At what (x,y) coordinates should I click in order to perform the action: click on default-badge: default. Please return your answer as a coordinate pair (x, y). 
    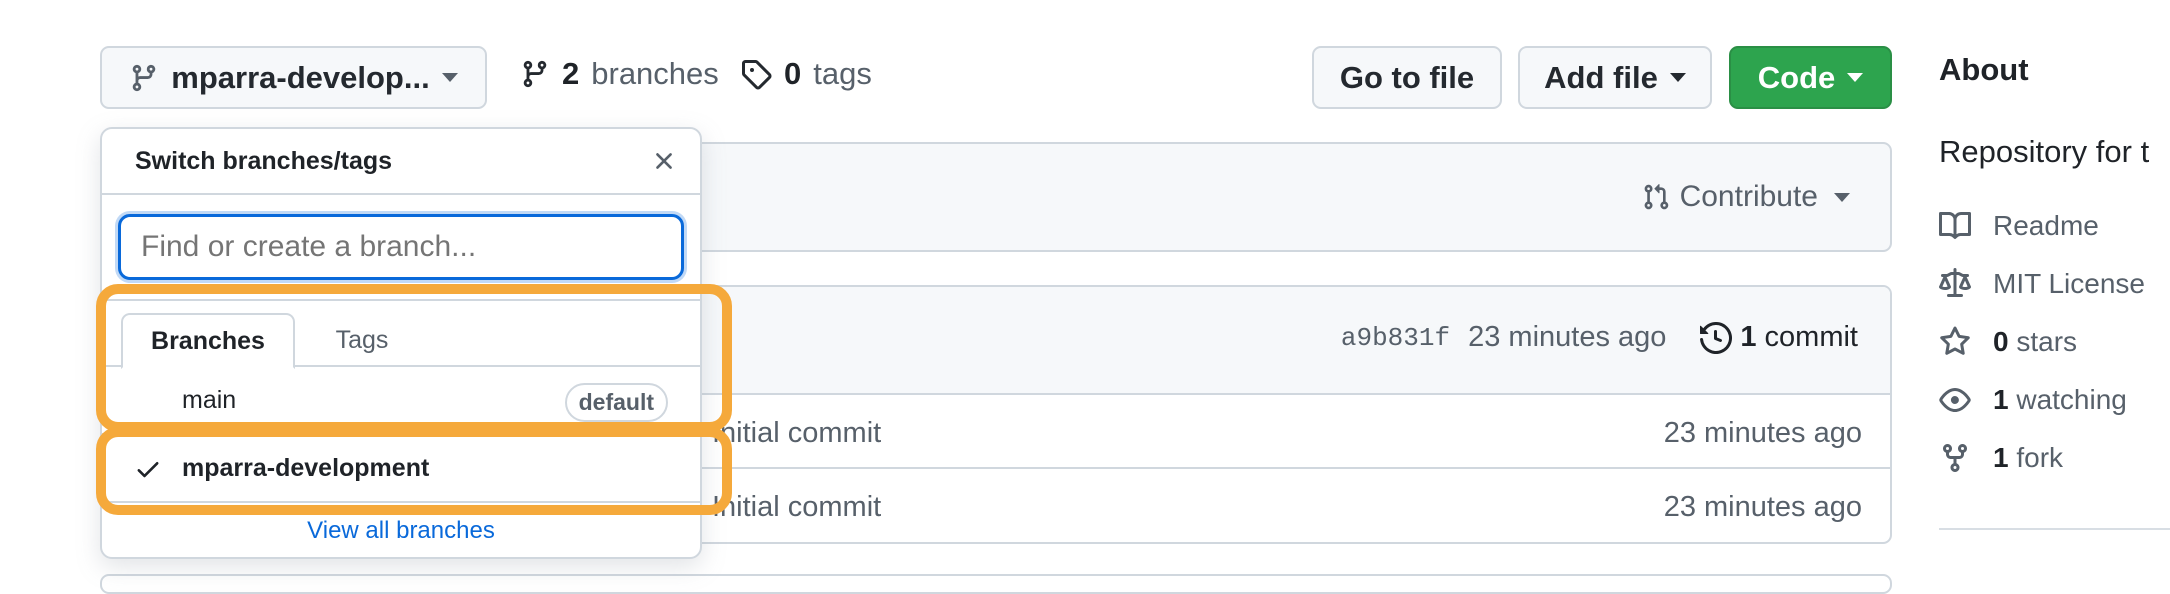
    Looking at the image, I should click on (616, 402).